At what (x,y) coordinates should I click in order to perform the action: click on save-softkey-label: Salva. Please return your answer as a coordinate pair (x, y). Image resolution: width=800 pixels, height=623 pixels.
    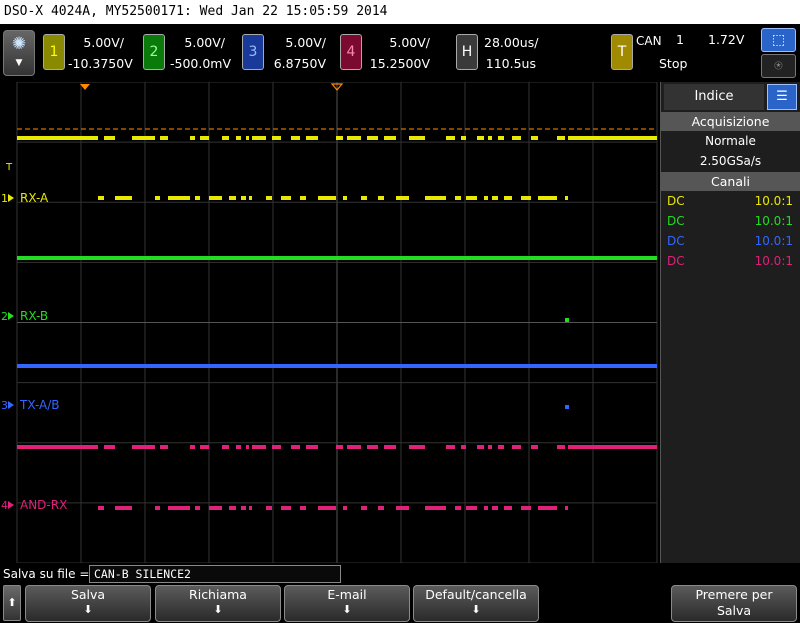
    Looking at the image, I should click on (88, 594).